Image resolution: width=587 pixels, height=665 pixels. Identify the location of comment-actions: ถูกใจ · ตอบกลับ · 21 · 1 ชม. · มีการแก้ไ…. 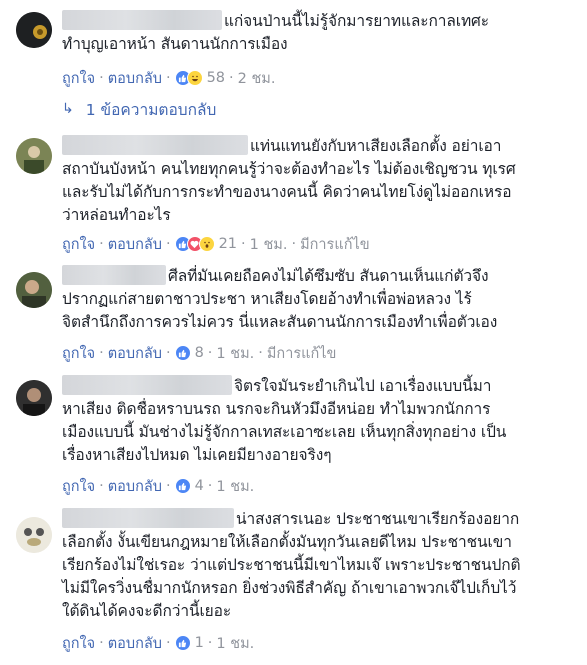
(216, 244).